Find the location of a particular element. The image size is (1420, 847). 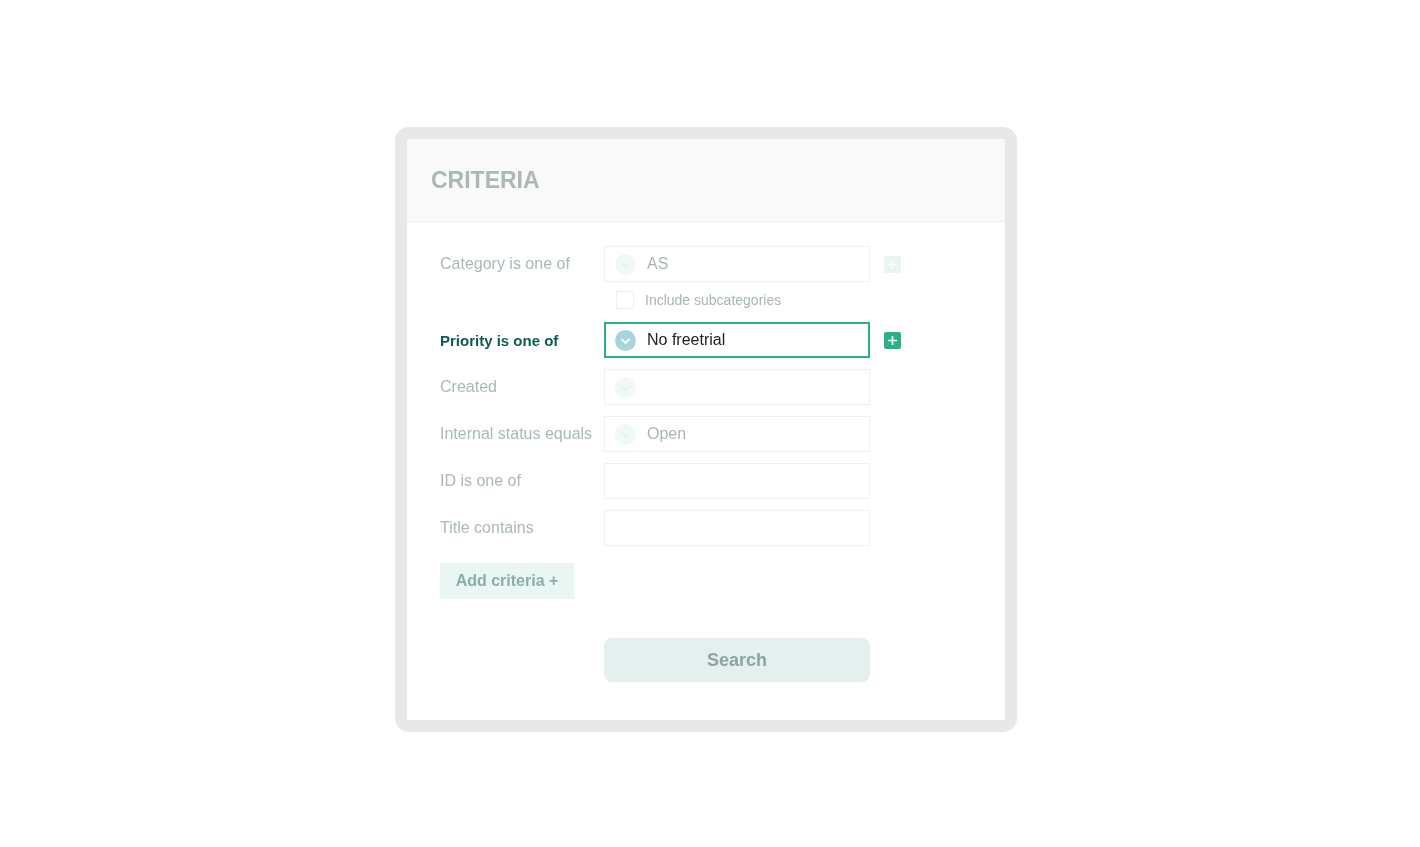

criteria-label: Priority is one of is located at coordinates (500, 340).